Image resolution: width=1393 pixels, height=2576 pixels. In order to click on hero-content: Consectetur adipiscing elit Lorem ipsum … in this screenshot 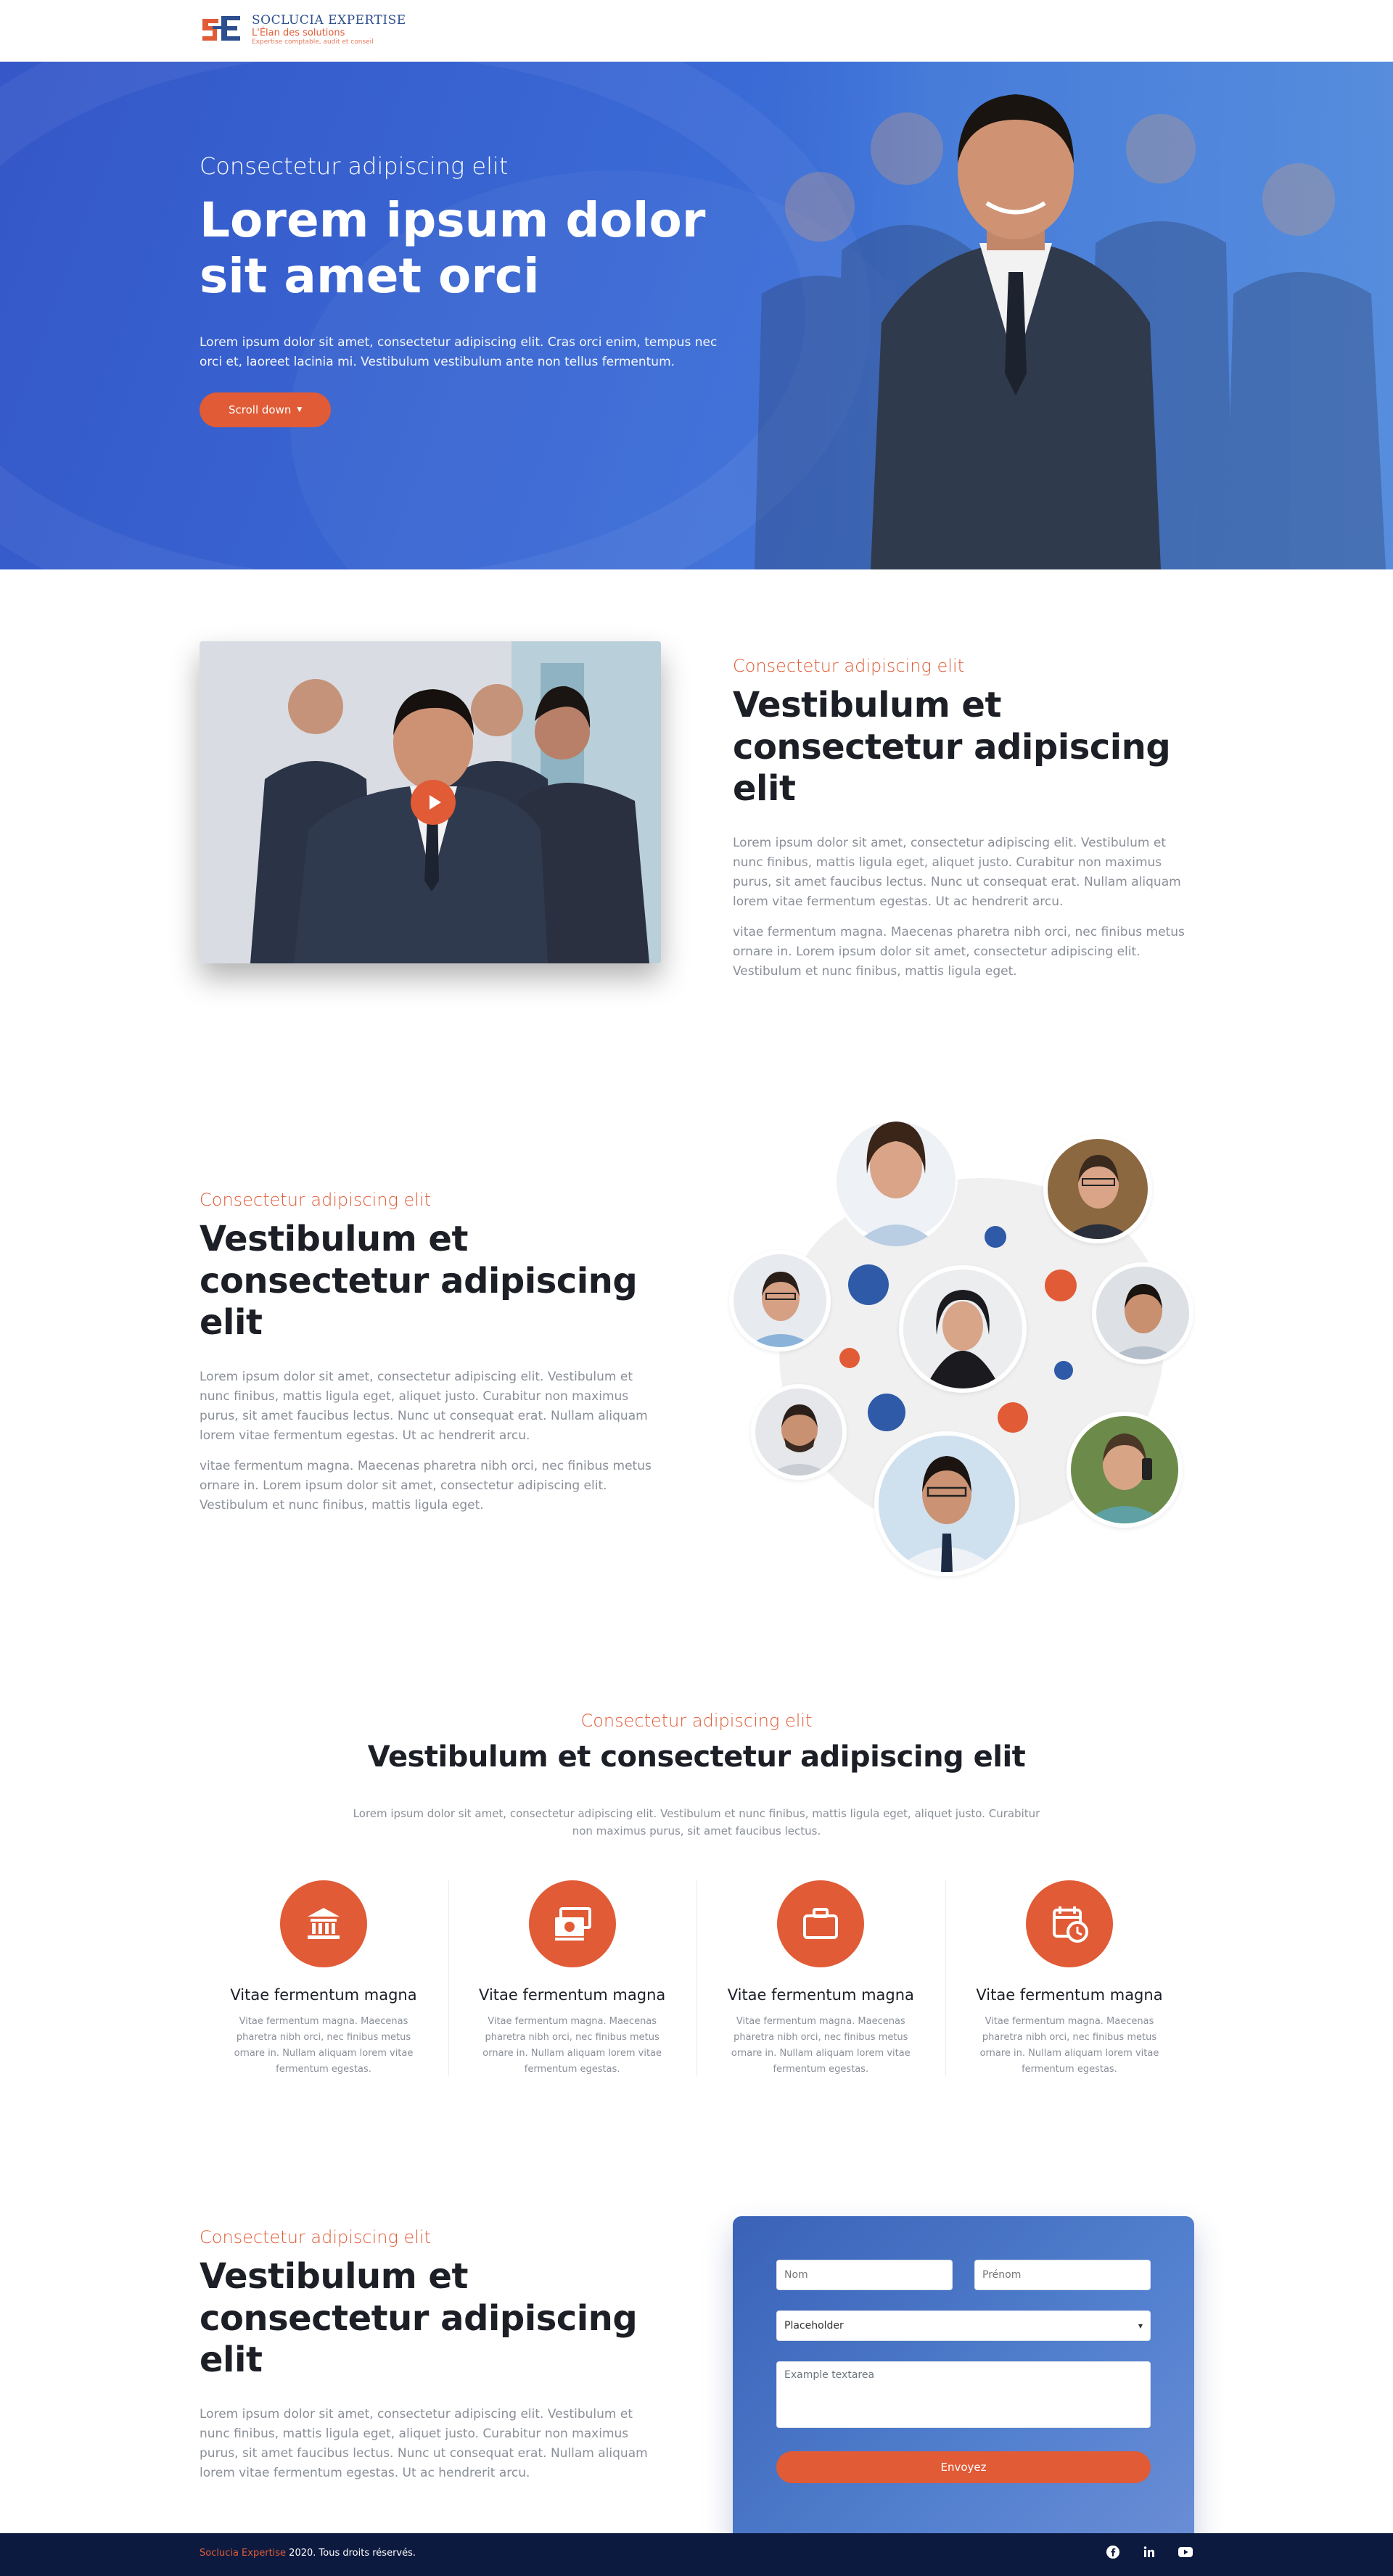, I will do `click(461, 290)`.